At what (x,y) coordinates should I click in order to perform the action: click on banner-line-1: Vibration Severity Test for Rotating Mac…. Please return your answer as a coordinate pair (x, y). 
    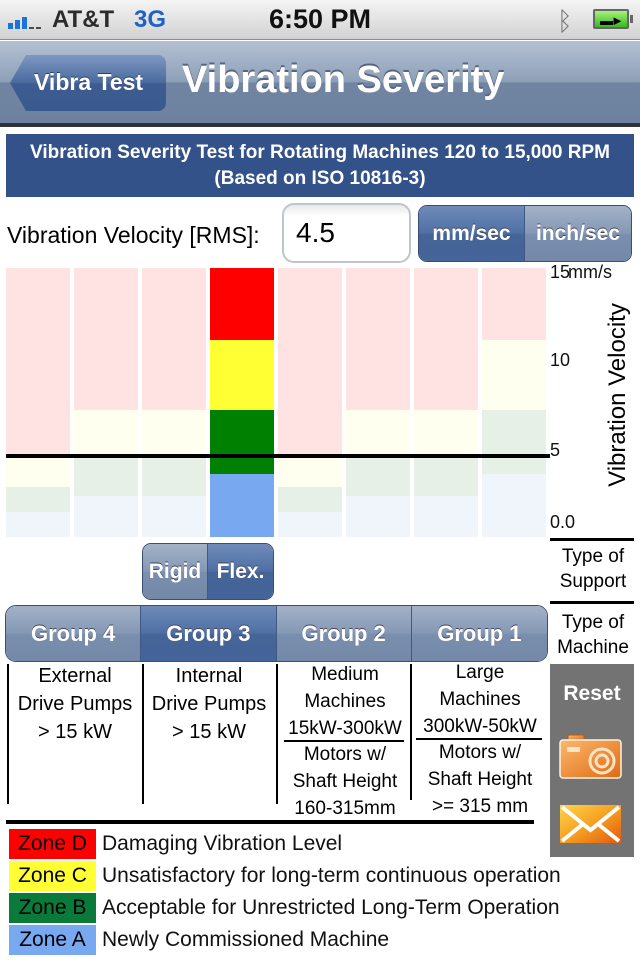
    Looking at the image, I should click on (320, 152).